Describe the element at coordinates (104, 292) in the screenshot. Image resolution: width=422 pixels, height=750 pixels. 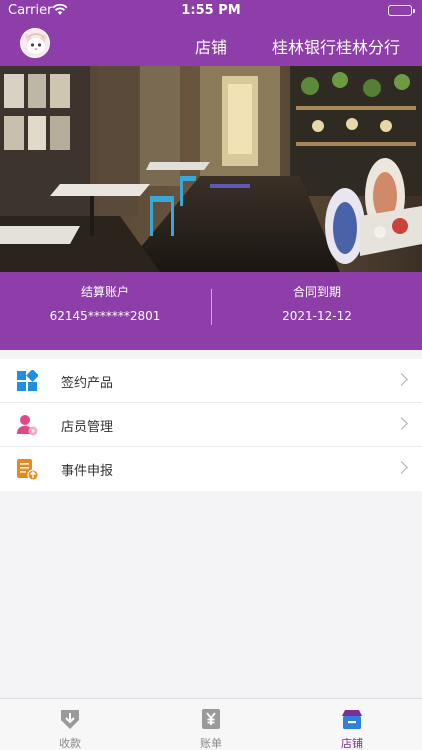
I see `settlement-account-label: 结算账户` at that location.